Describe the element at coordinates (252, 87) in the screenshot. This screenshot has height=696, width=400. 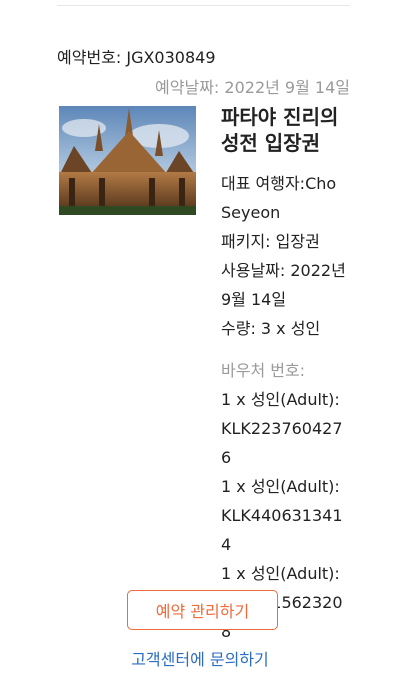
I see `booking-date: 예약날짜: 2022년 9월 14일` at that location.